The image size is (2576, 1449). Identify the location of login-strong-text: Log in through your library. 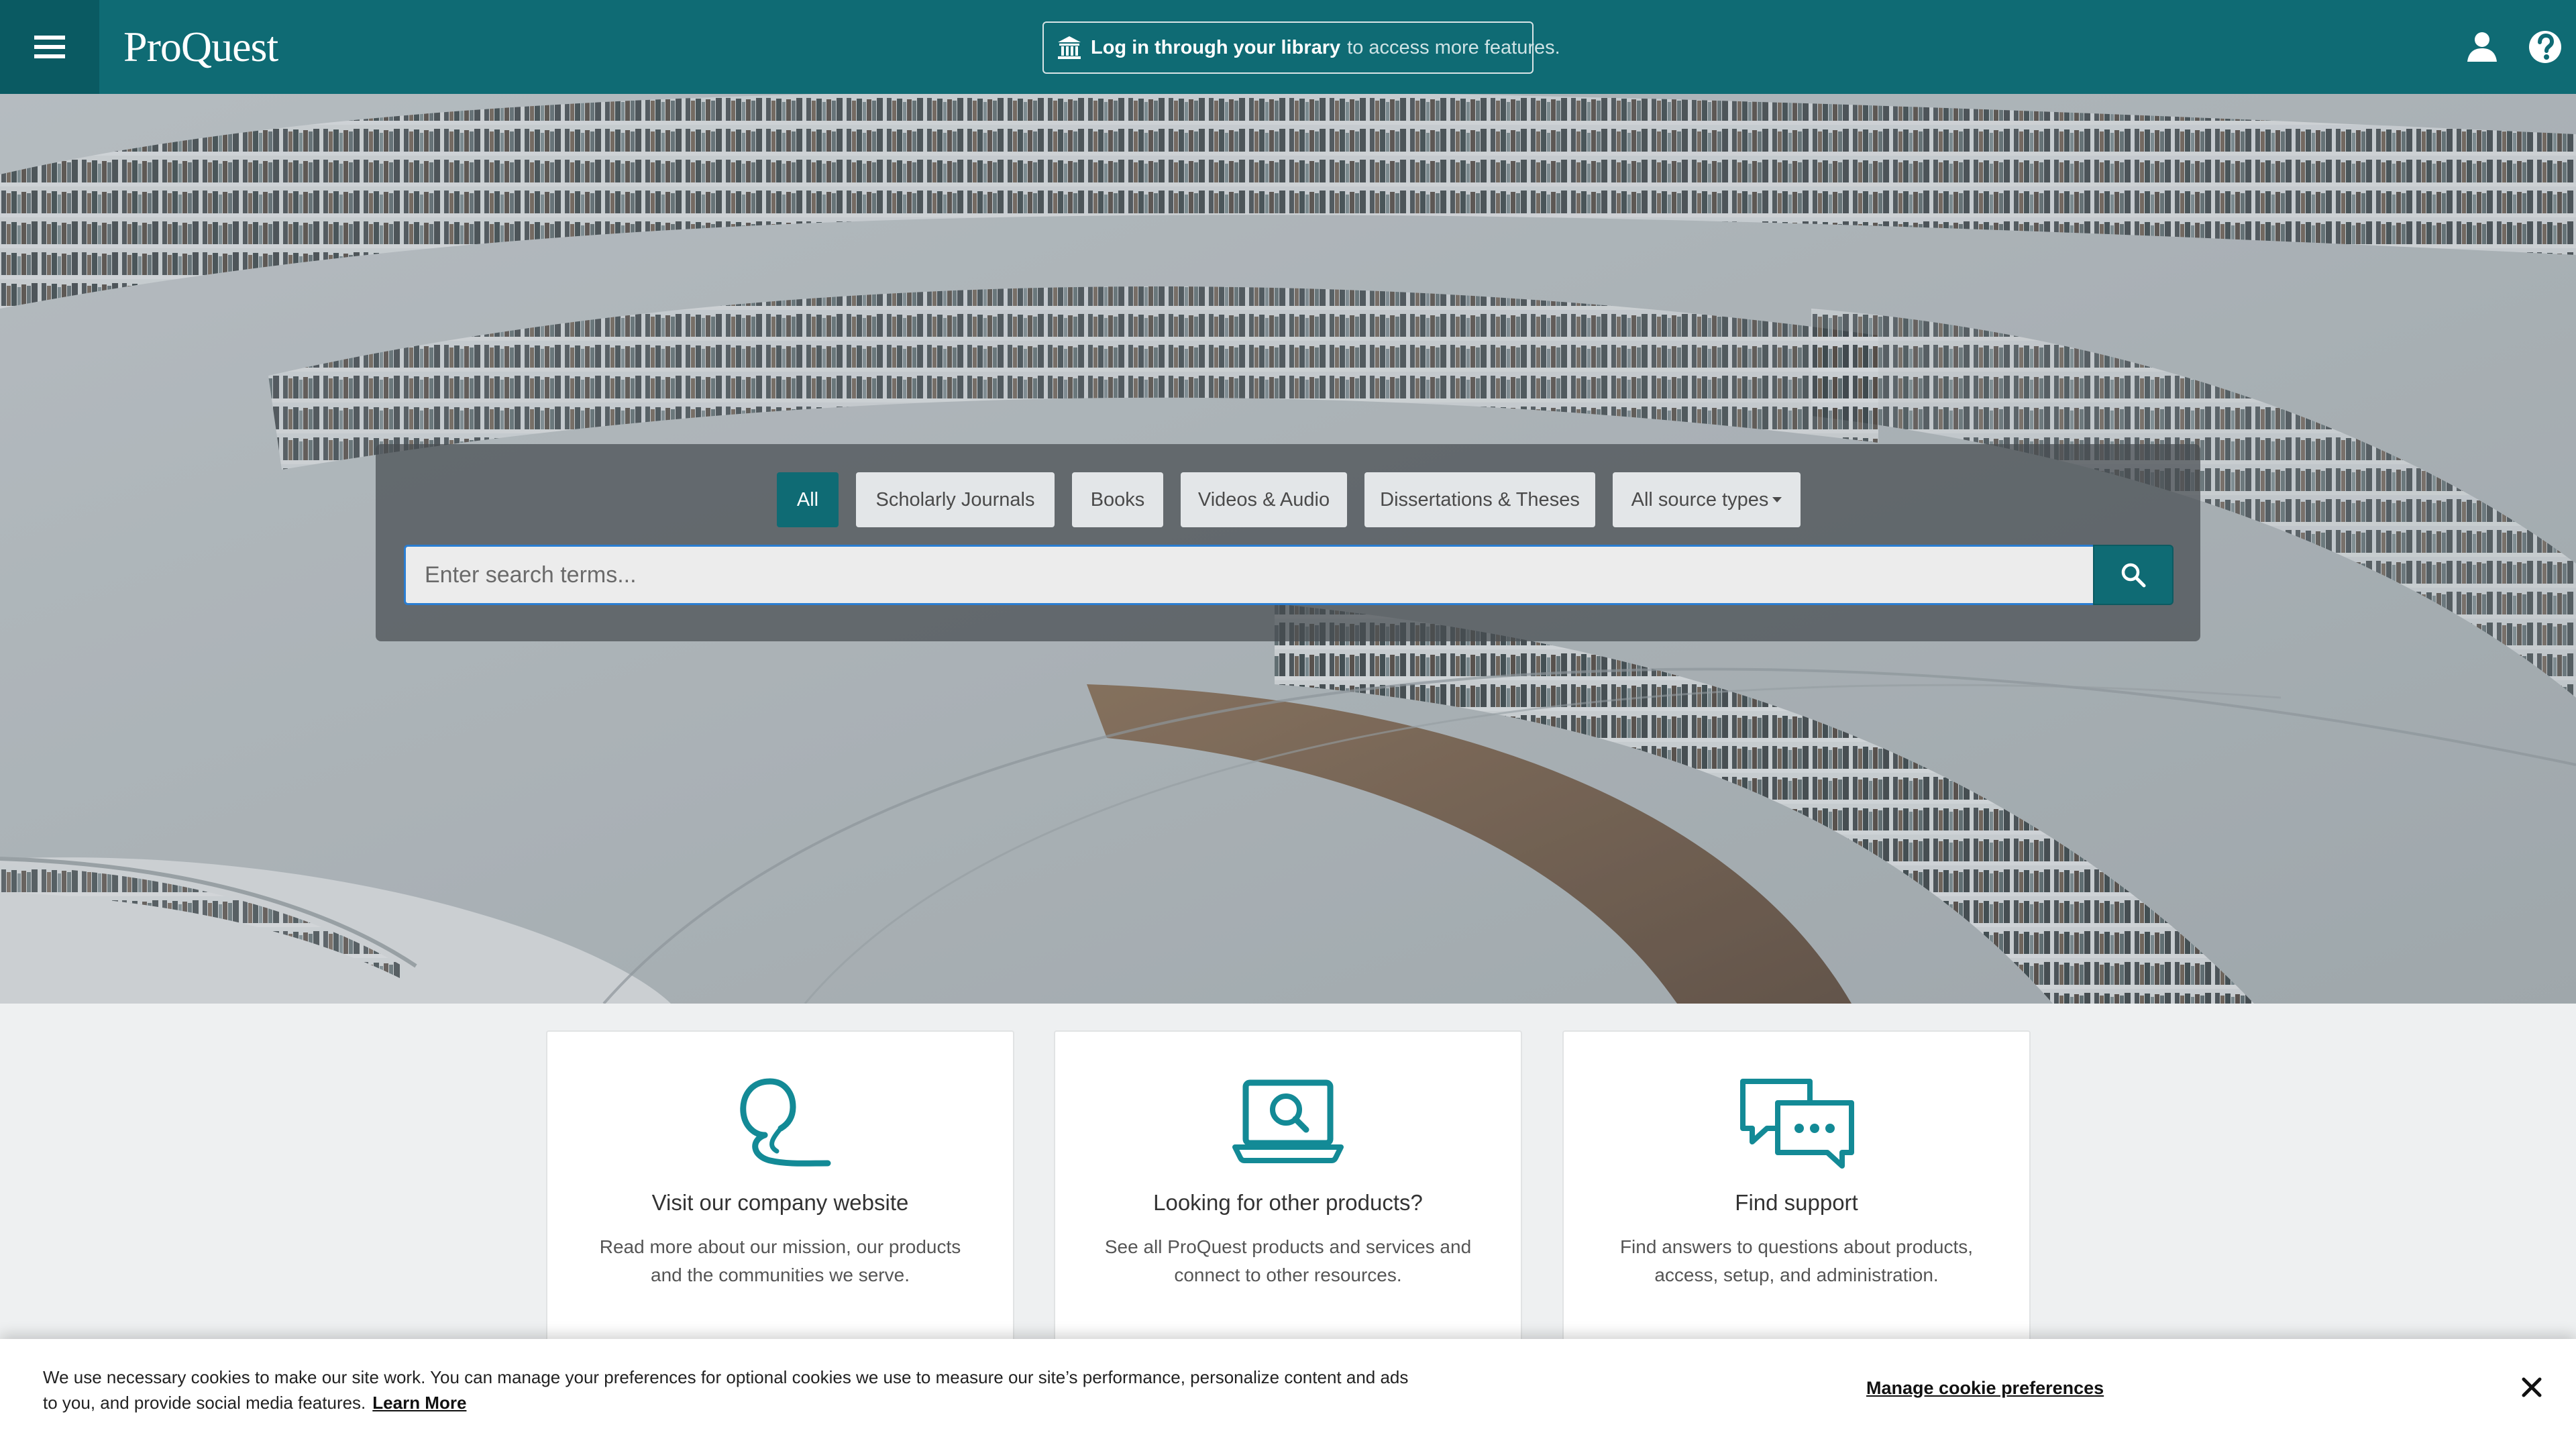
(1216, 47).